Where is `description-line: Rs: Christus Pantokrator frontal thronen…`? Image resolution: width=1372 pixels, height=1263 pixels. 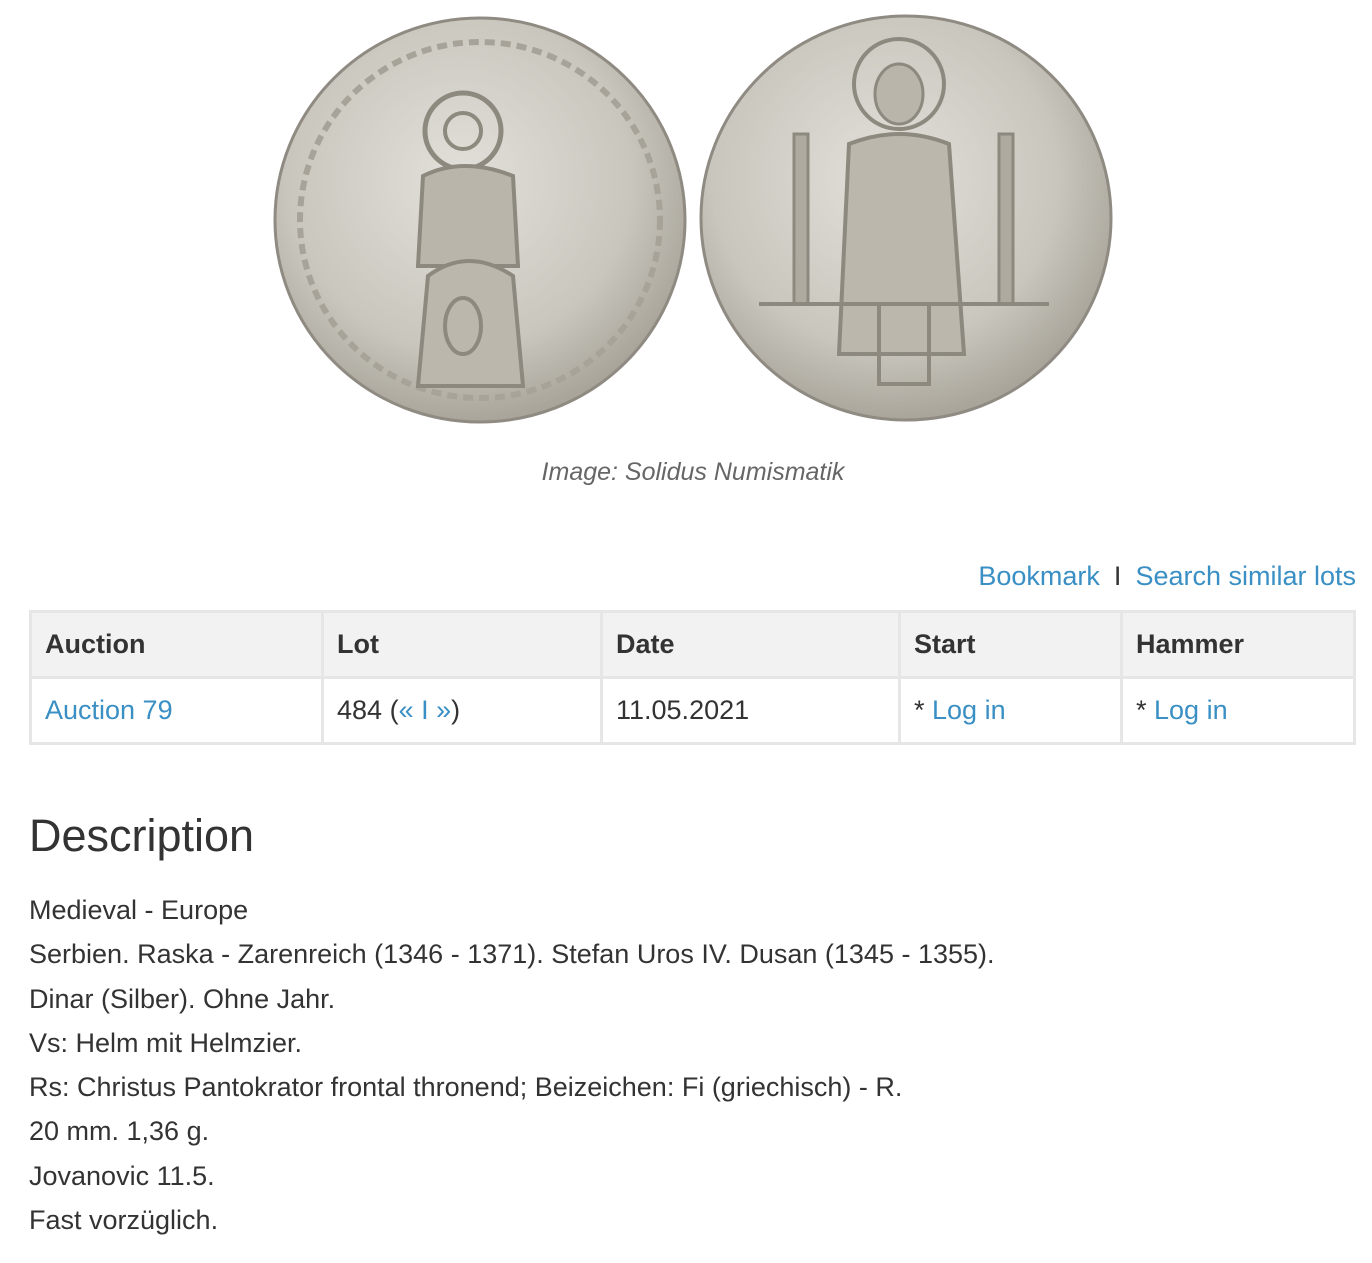 description-line: Rs: Christus Pantokrator frontal thronen… is located at coordinates (466, 1087).